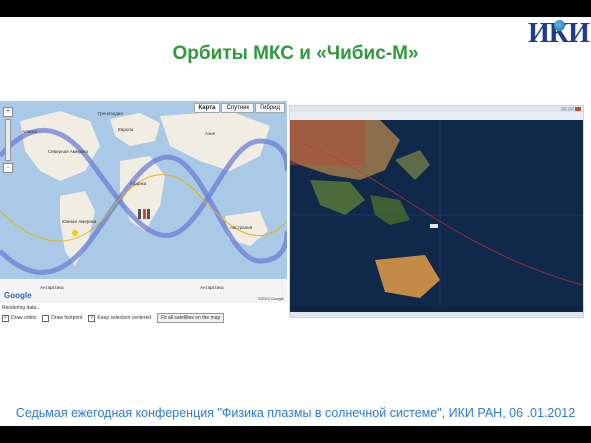  I want to click on close-button, so click(578, 109).